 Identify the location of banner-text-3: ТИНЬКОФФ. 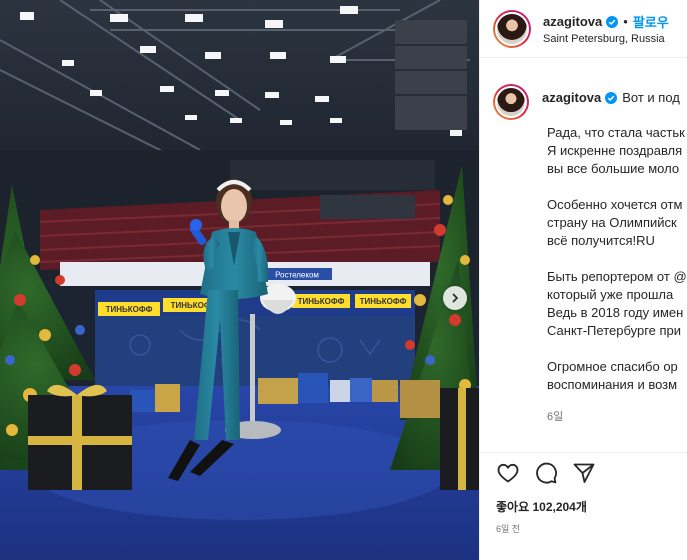
(321, 301).